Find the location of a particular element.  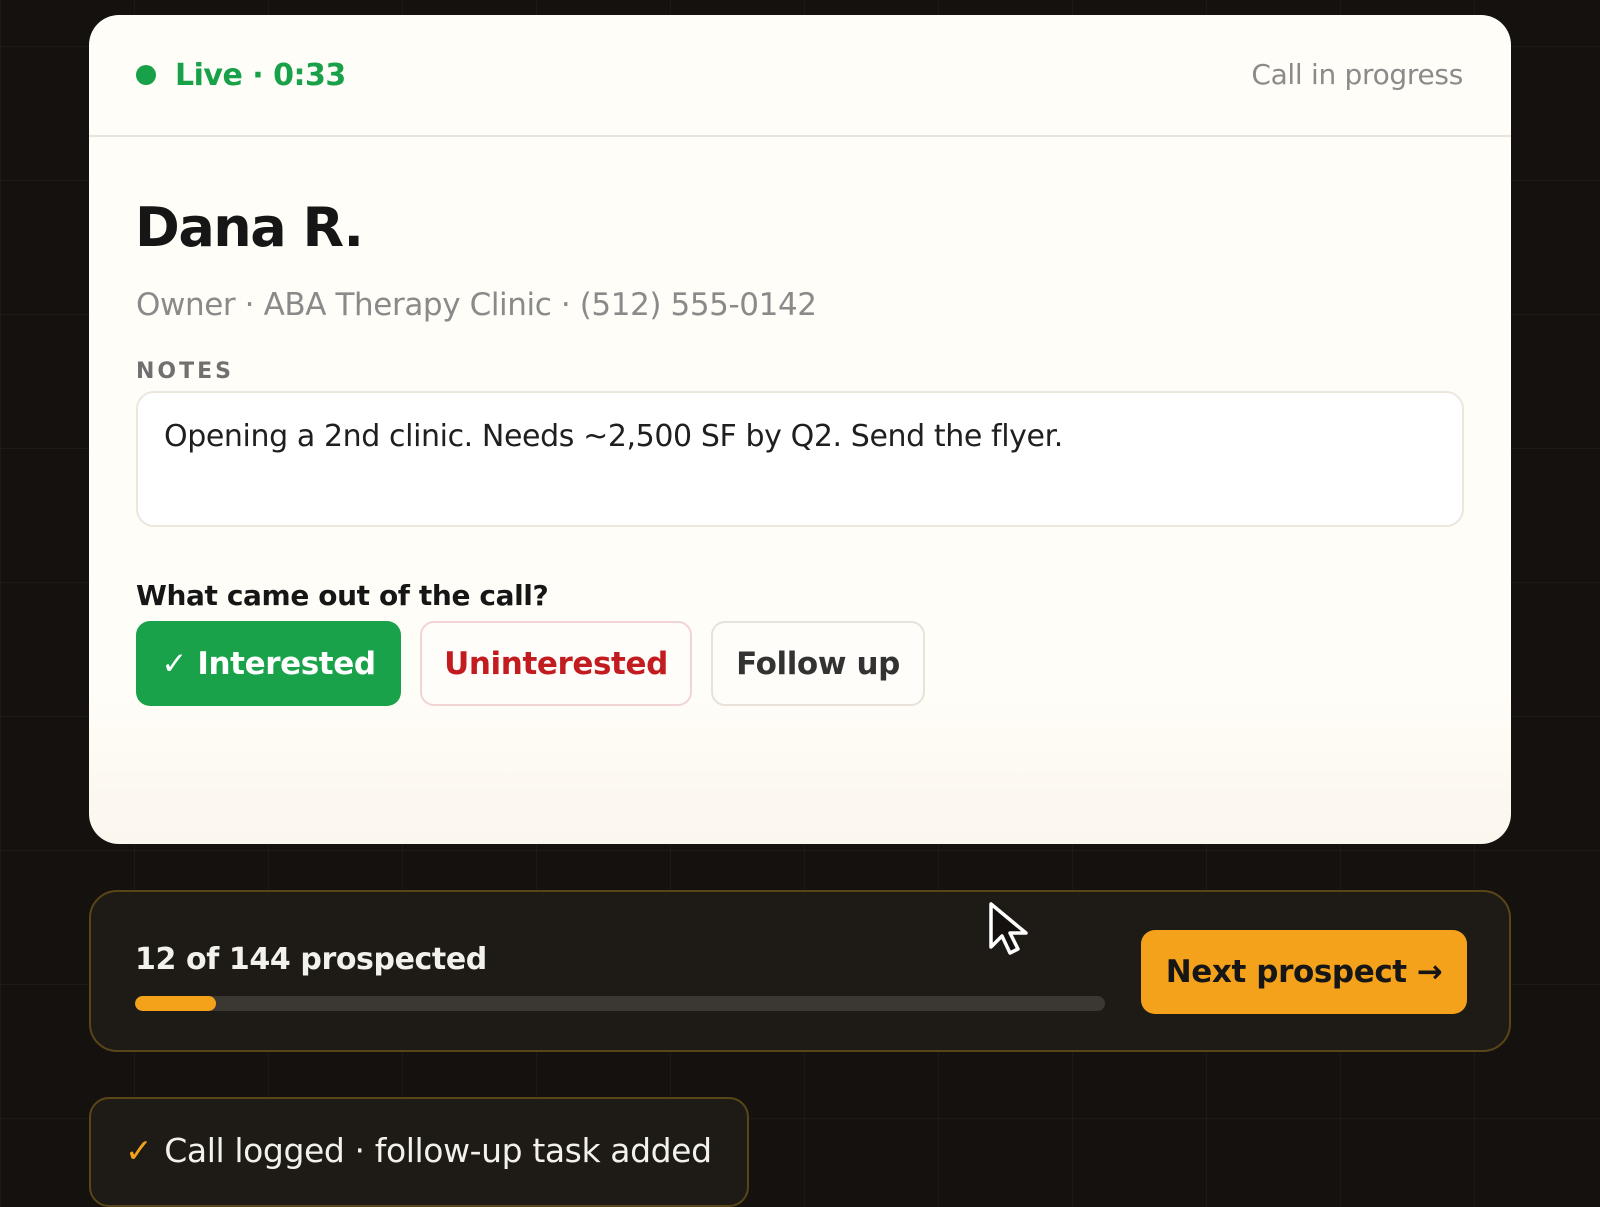

toast-notification: ✓ Call logged · follow-up task added is located at coordinates (419, 1152).